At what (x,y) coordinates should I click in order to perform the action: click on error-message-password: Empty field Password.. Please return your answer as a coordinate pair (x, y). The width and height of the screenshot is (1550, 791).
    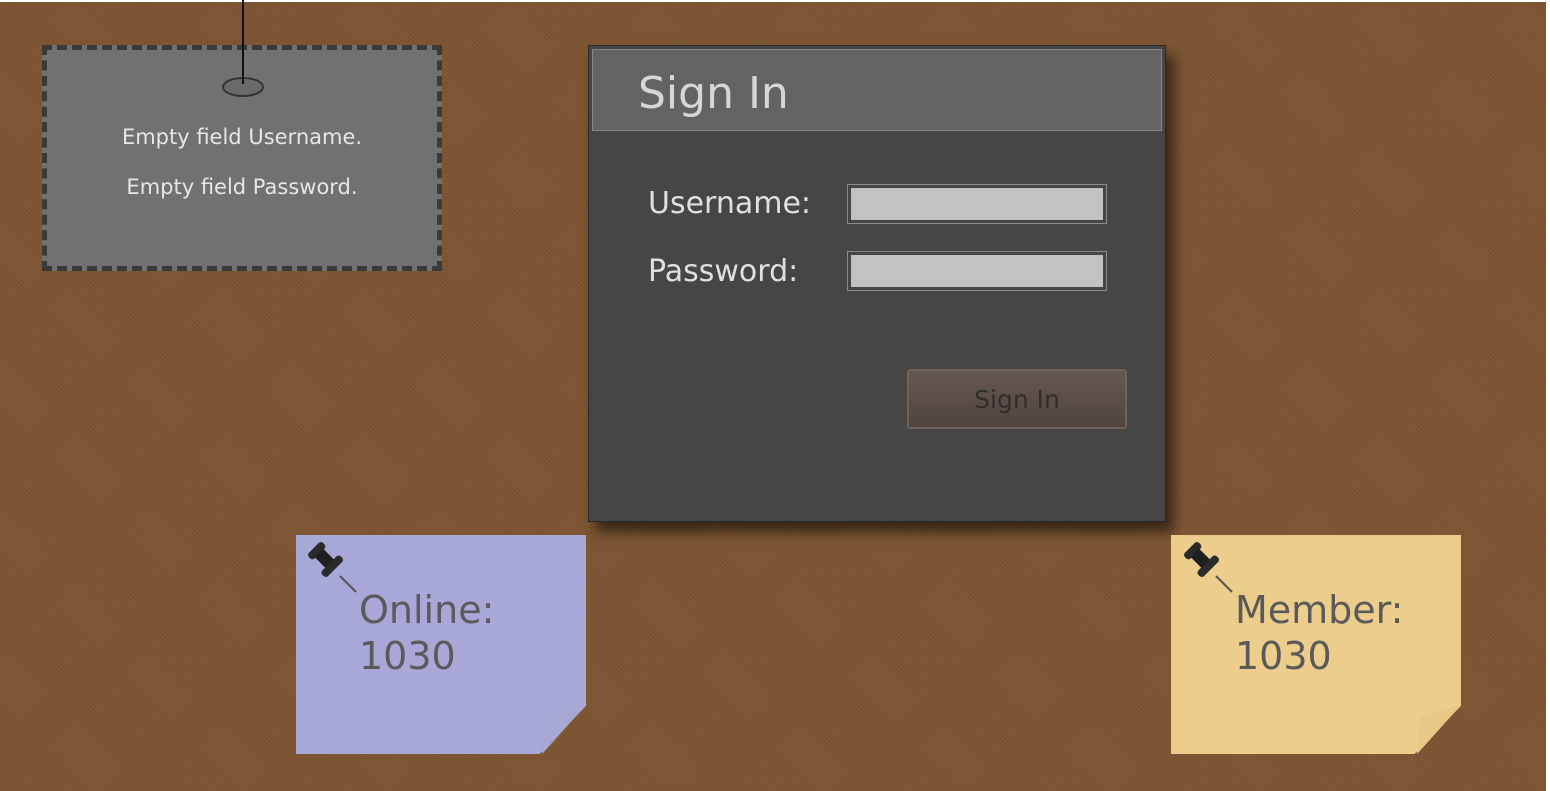
    Looking at the image, I should click on (242, 187).